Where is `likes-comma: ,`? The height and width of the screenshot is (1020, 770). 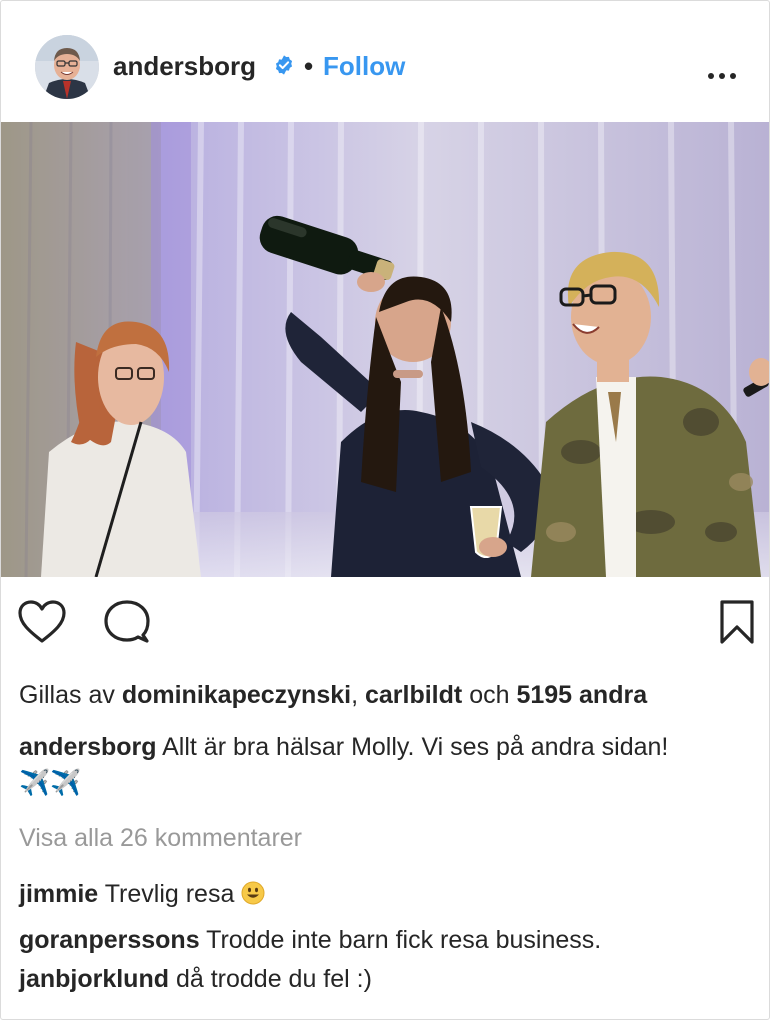 likes-comma: , is located at coordinates (355, 695).